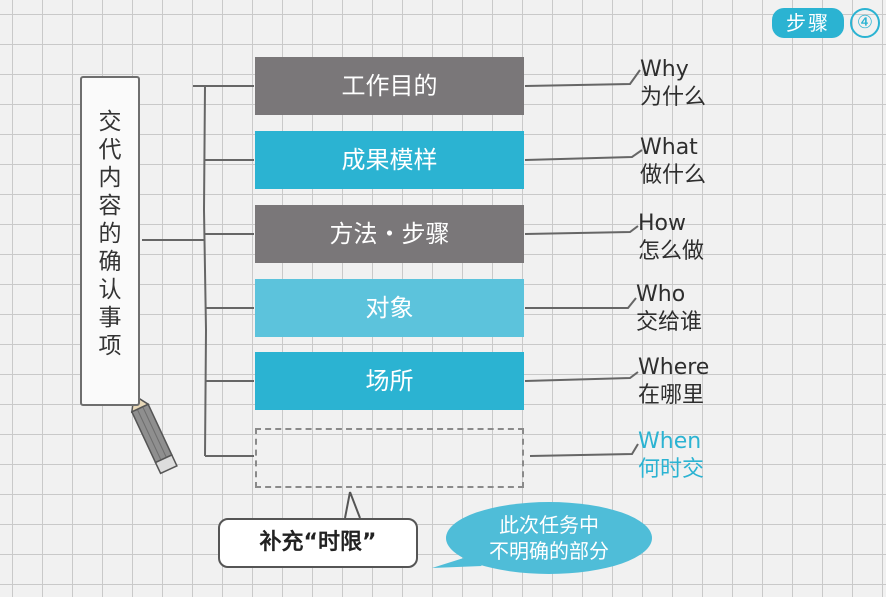  Describe the element at coordinates (318, 543) in the screenshot. I see `callout-add-deadline: 补充“时限”` at that location.